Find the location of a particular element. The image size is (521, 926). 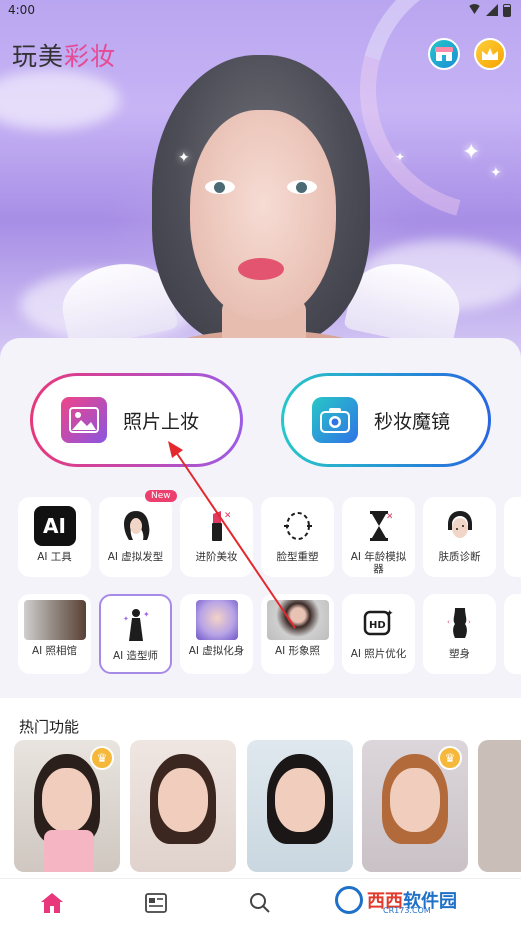

hot-features-list: ♛ ♛ is located at coordinates (260, 806).